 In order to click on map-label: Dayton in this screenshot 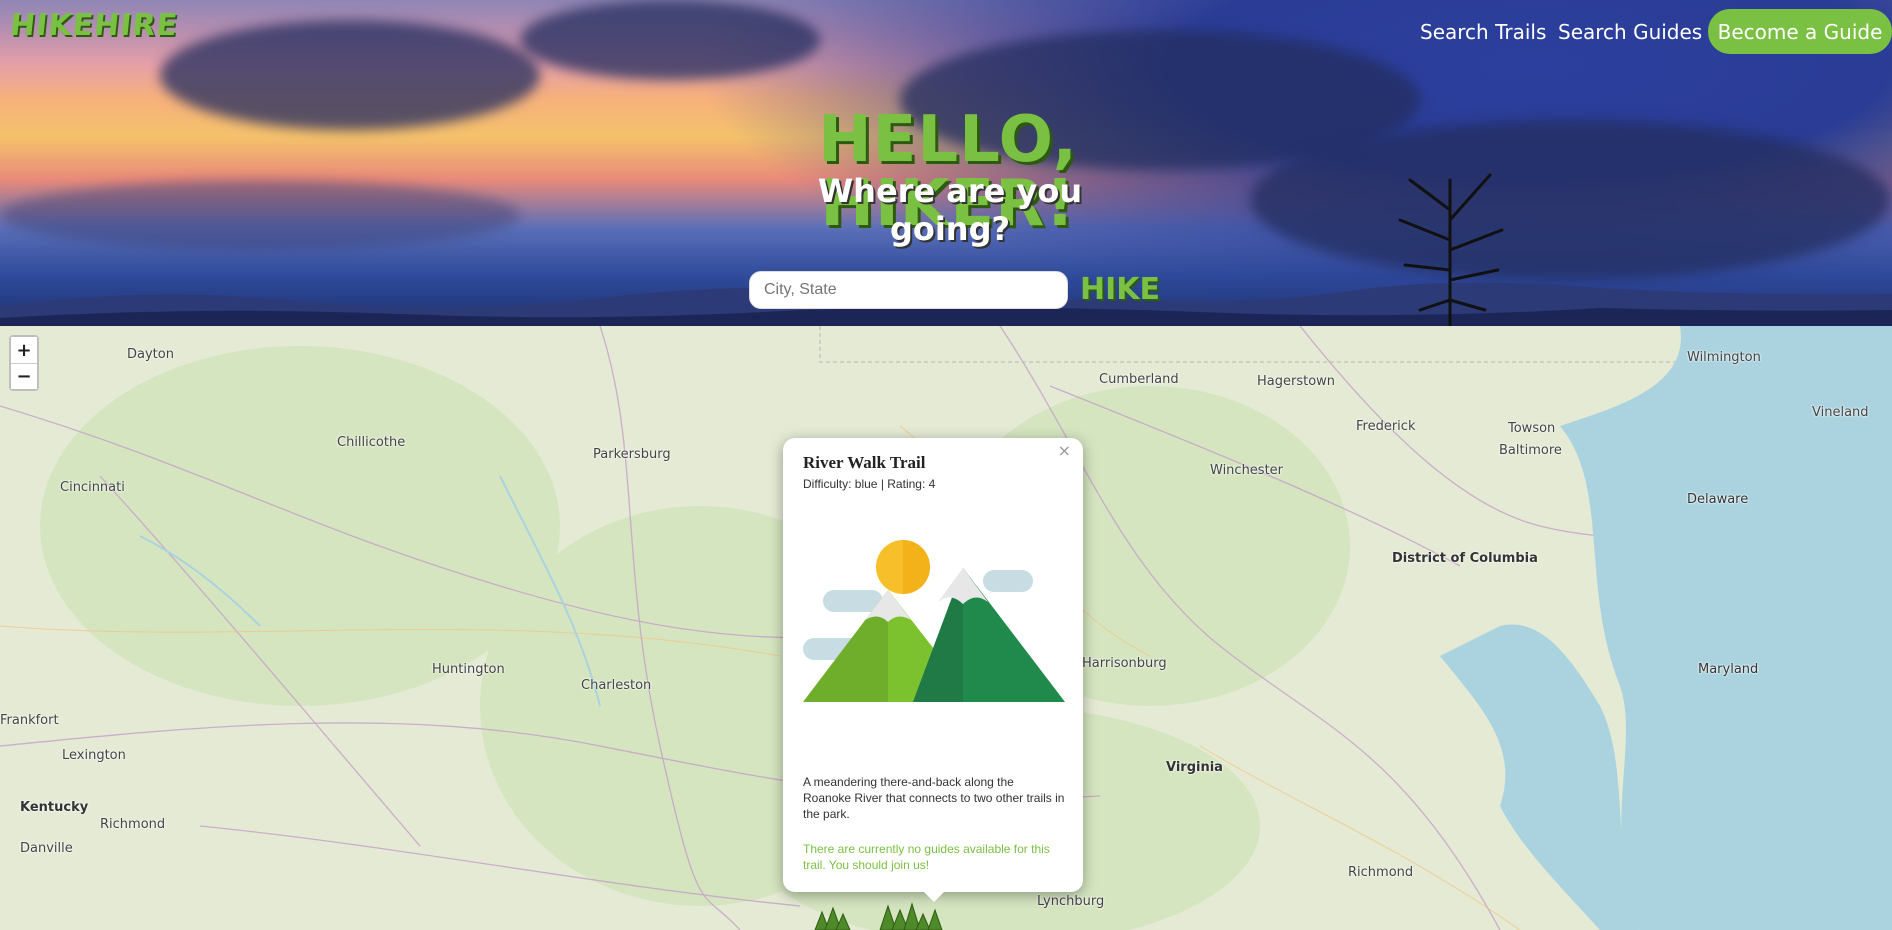, I will do `click(150, 354)`.